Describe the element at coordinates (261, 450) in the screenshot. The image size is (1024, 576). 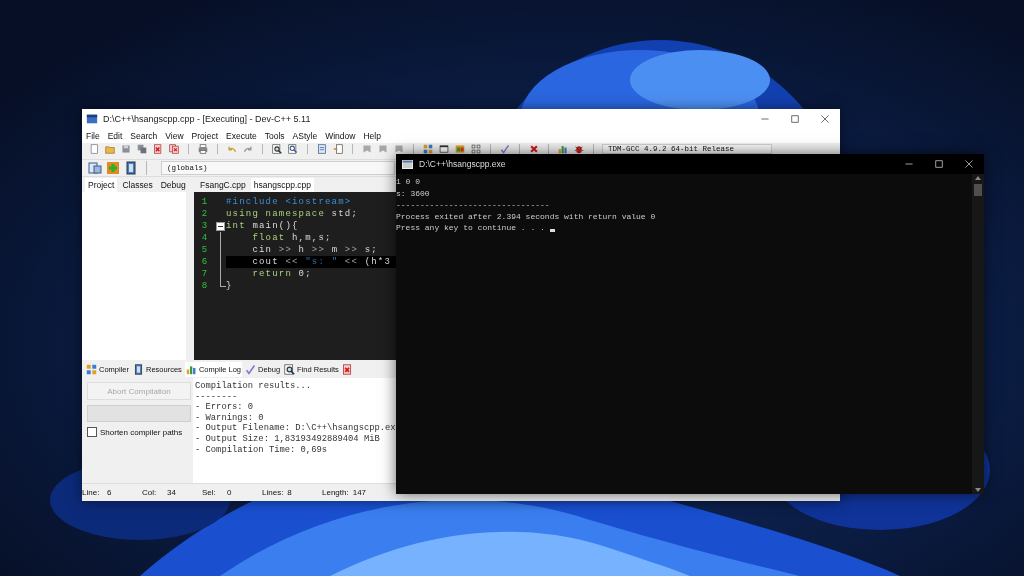
I see `log-line: - Compilation Time: 0,69s` at that location.